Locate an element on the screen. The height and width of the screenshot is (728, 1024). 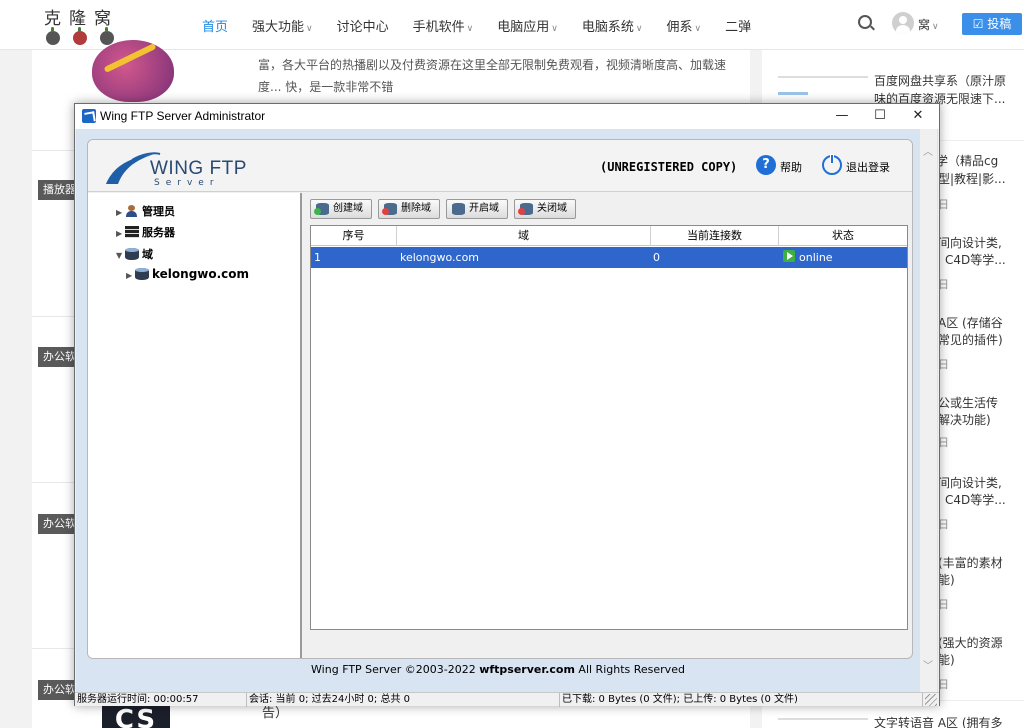
post-button: ☑ 投稿 is located at coordinates (992, 24).